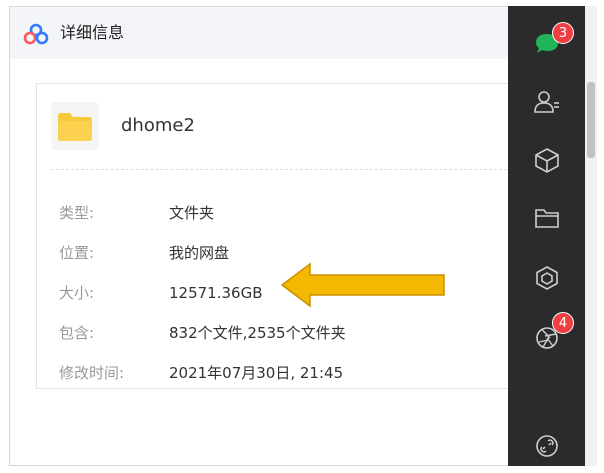 This screenshot has width=604, height=473. Describe the element at coordinates (92, 32) in the screenshot. I see `window-title: 详细信息` at that location.